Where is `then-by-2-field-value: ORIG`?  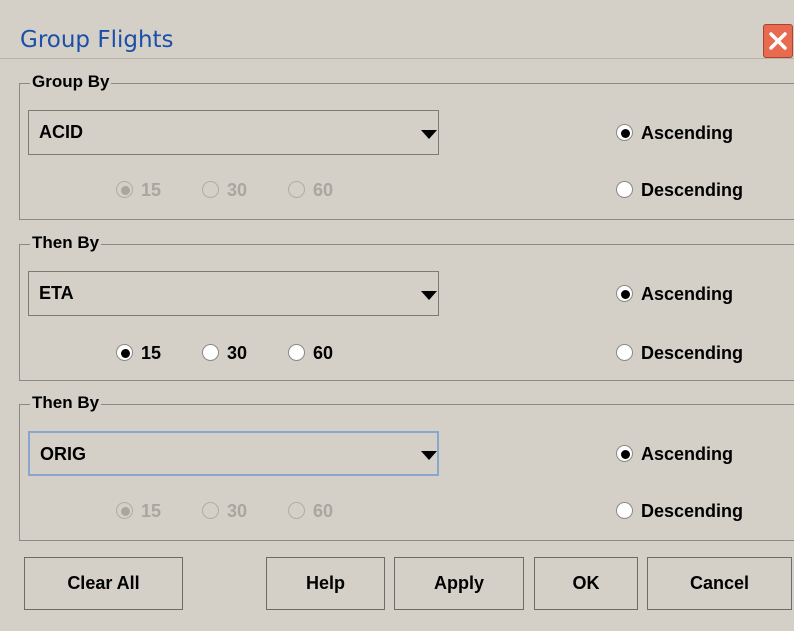
then-by-2-field-value: ORIG is located at coordinates (63, 454).